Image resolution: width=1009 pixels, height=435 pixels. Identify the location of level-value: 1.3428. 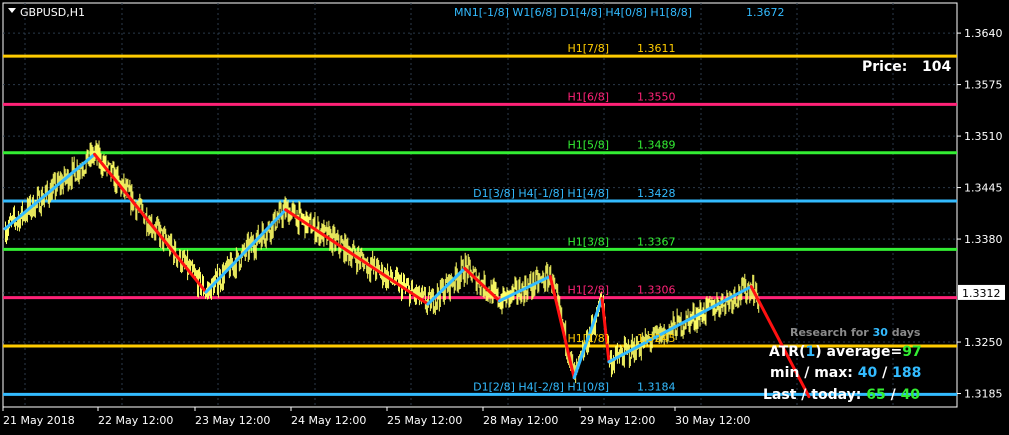
(656, 193).